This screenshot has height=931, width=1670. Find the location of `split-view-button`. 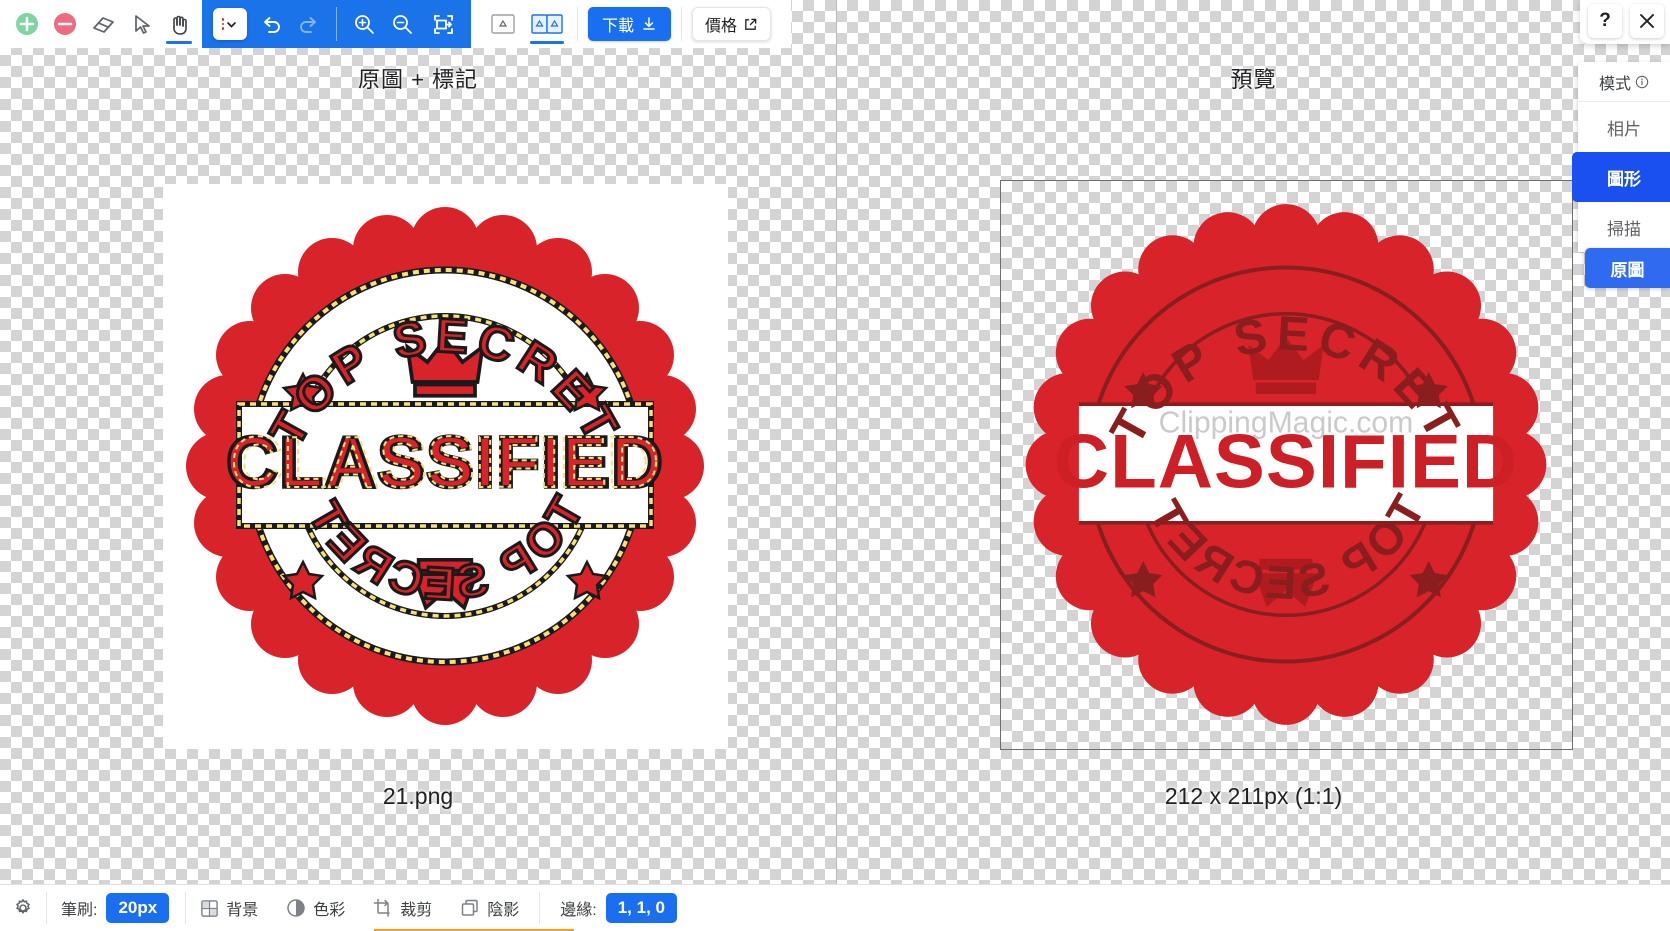

split-view-button is located at coordinates (547, 24).